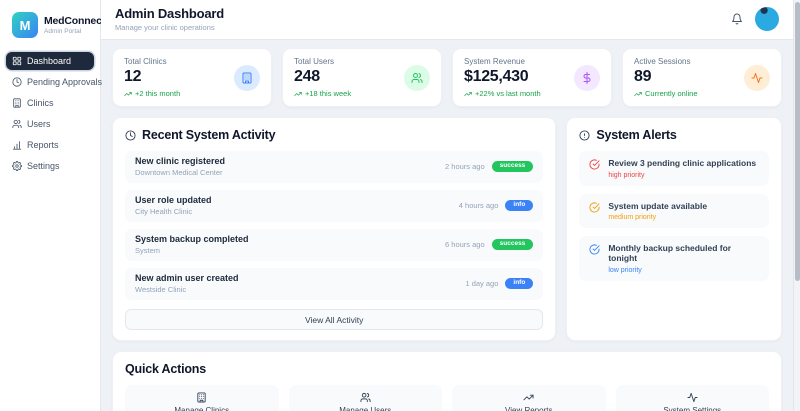  I want to click on sidebar-item: Dashboard, so click(50, 61).